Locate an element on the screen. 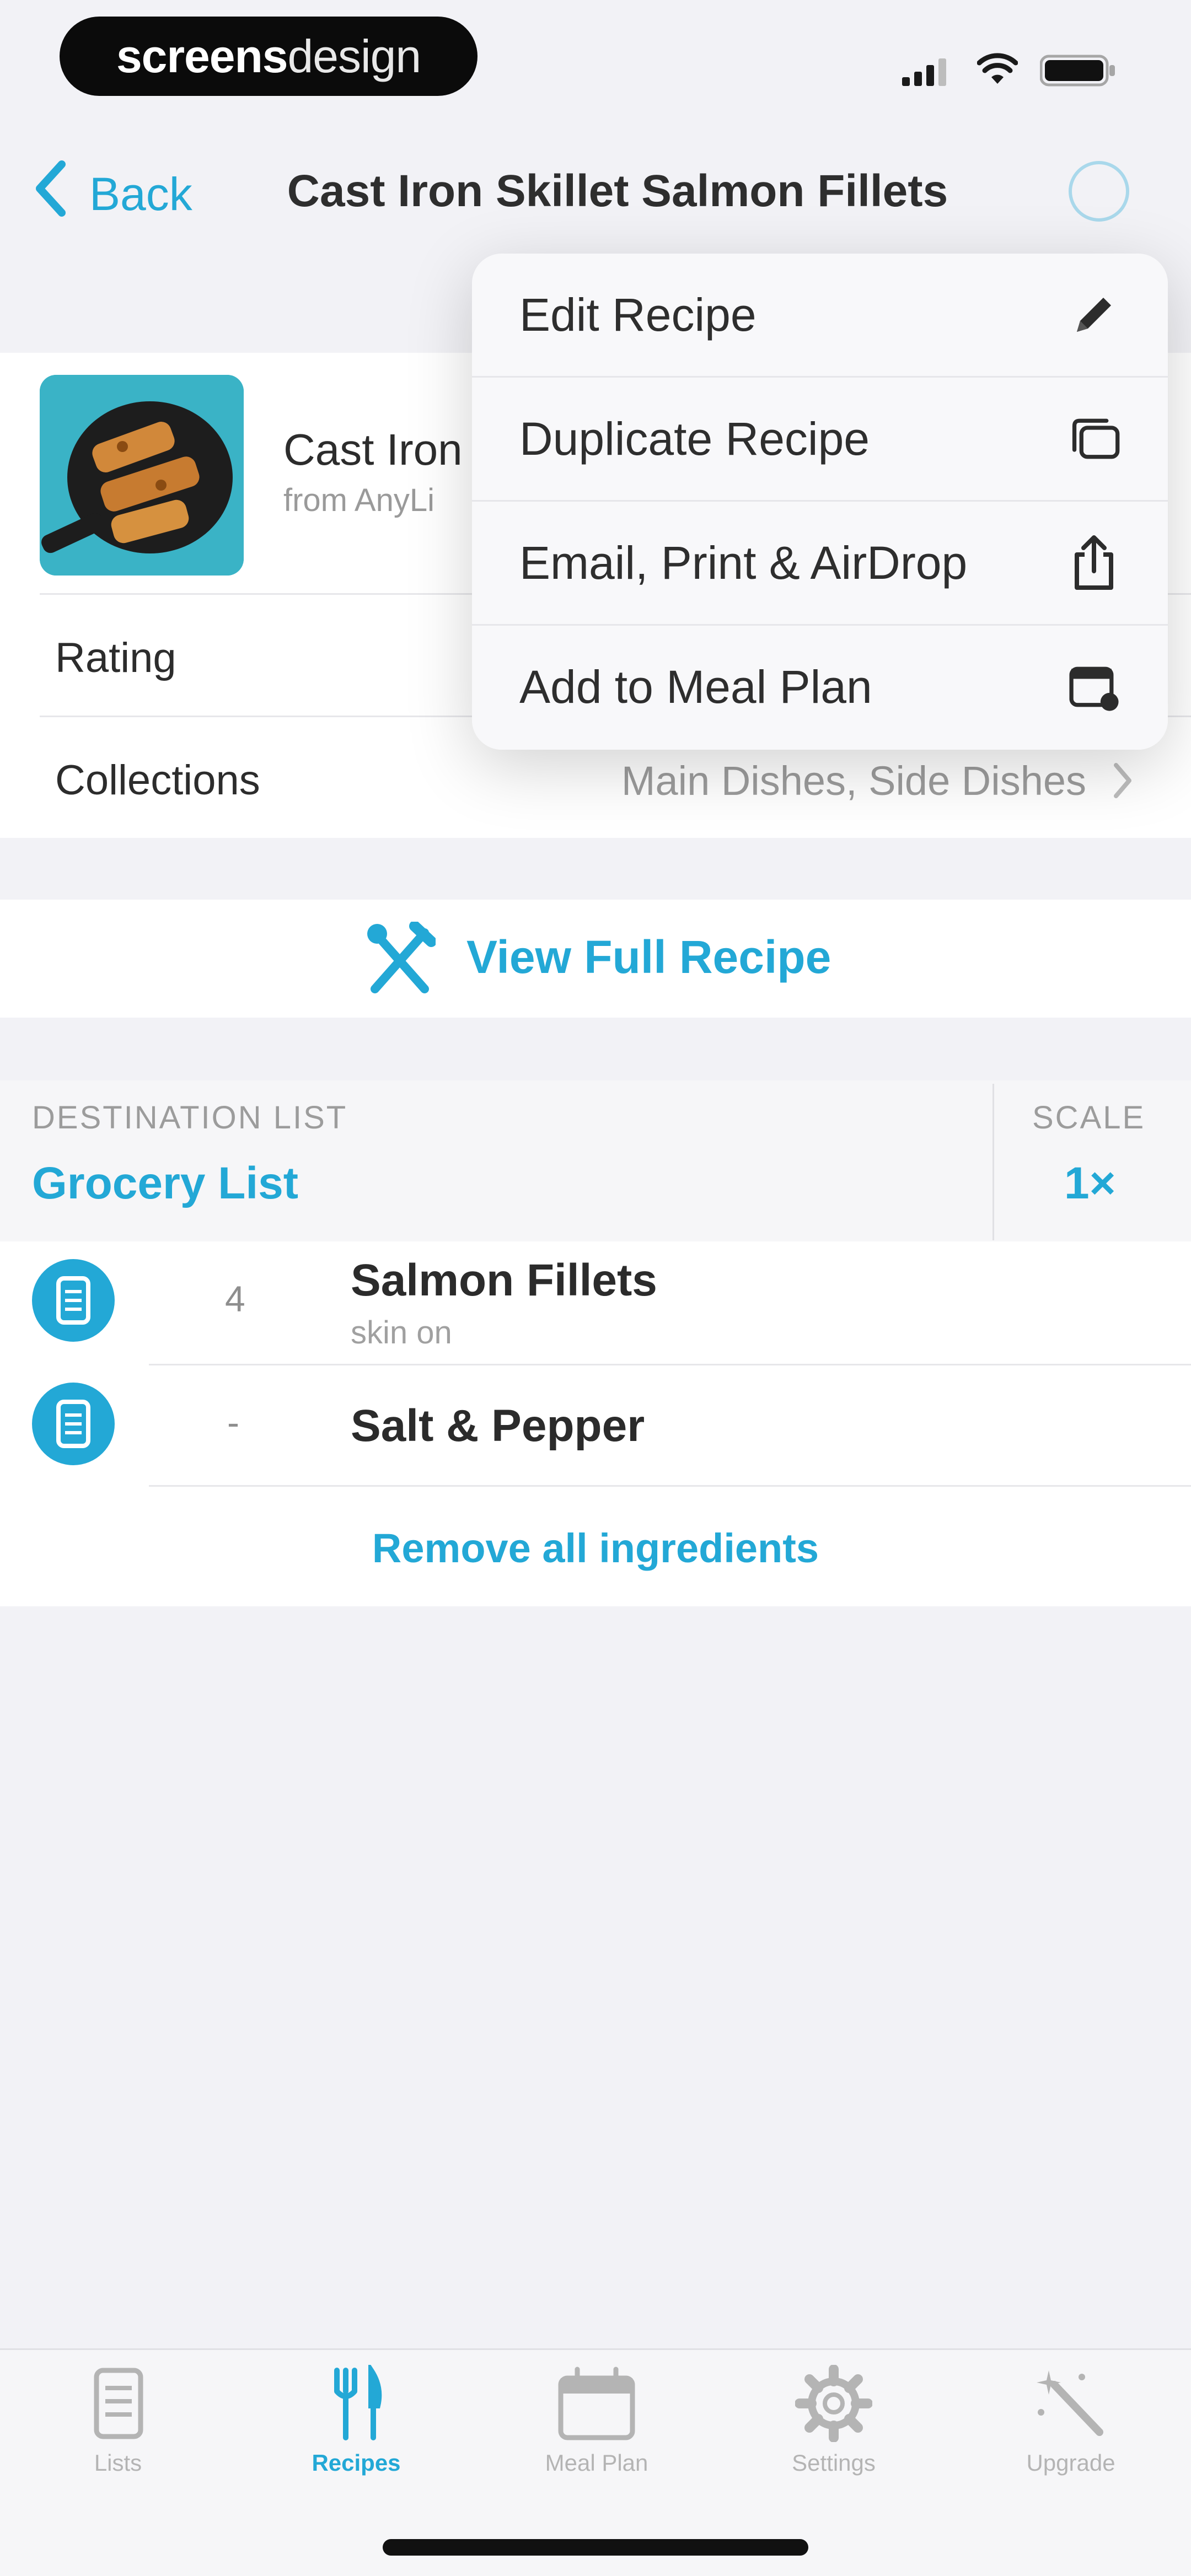 Image resolution: width=1191 pixels, height=2576 pixels. tab-label: Meal Plan is located at coordinates (596, 2463).